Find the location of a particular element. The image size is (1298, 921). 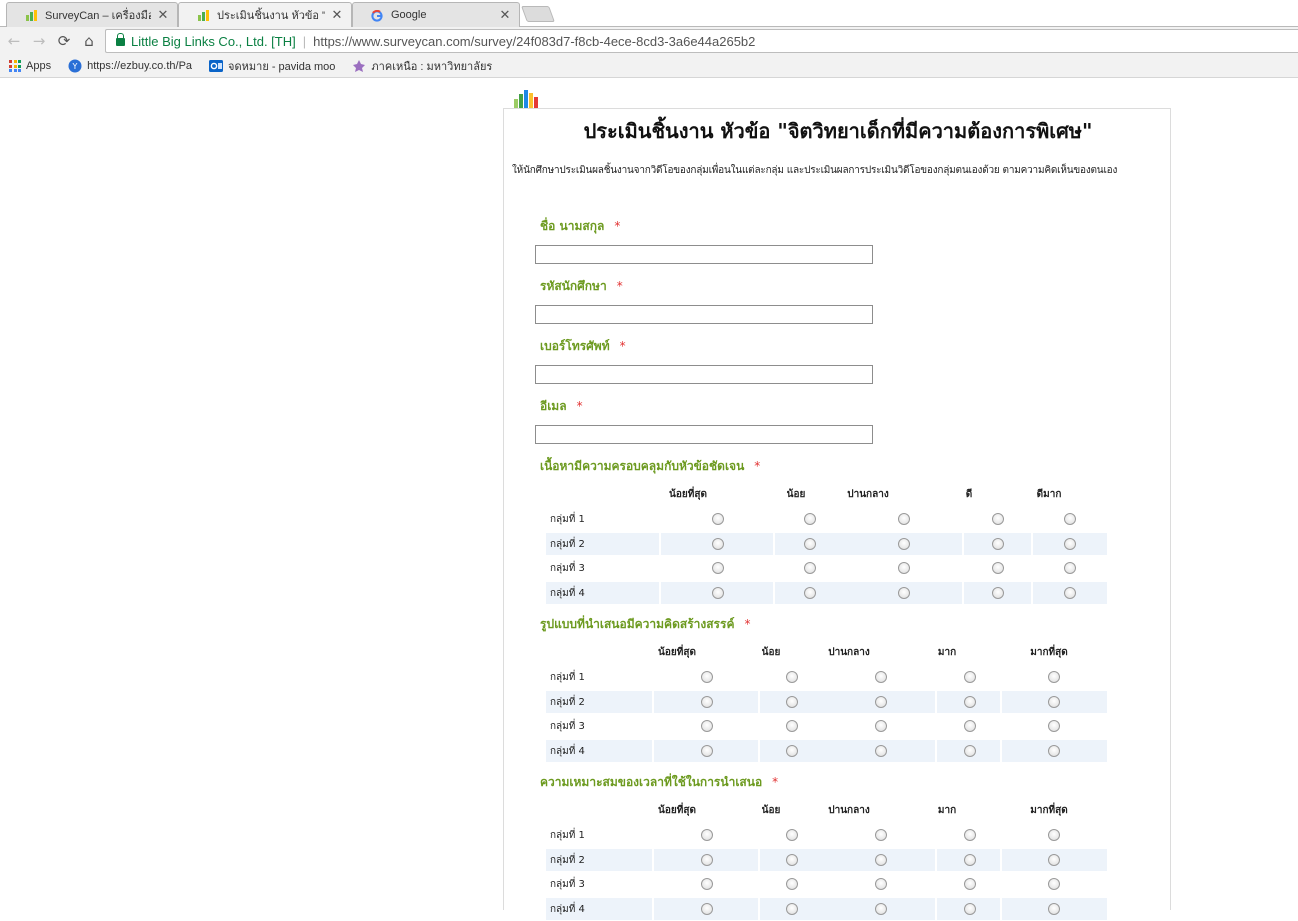

surveycan-favicon-icon is located at coordinates (32, 15).